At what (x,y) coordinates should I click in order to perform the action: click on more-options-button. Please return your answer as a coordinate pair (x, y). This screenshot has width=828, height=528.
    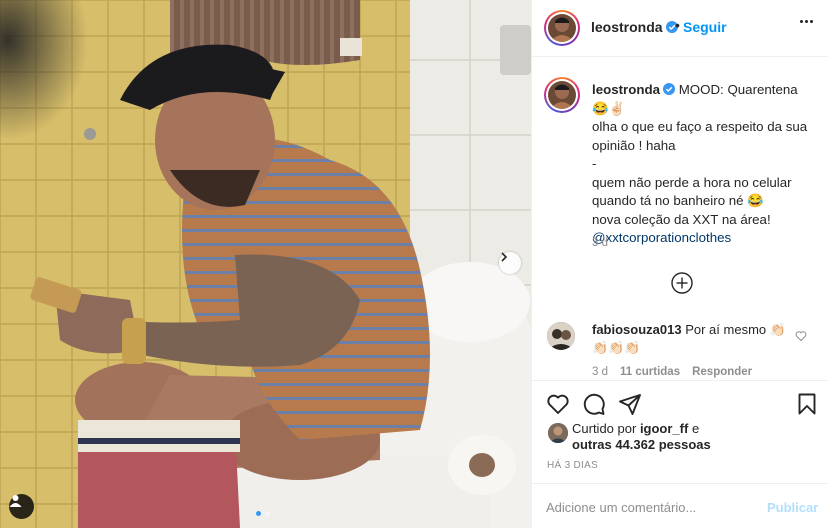
    Looking at the image, I should click on (806, 21).